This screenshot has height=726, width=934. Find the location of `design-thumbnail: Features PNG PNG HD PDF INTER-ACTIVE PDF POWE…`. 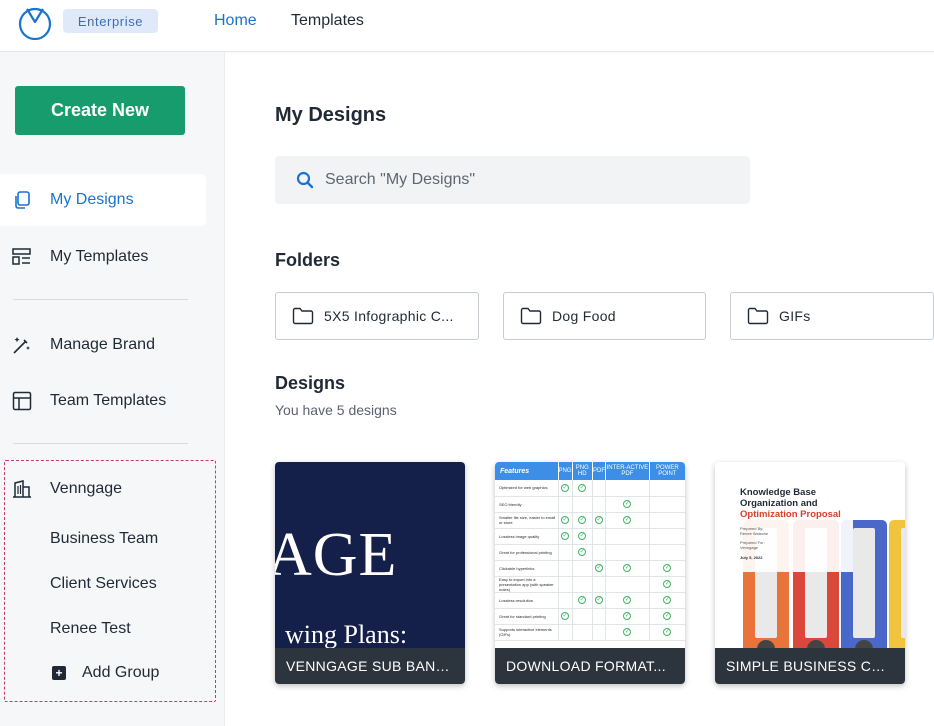

design-thumbnail: Features PNG PNG HD PDF INTER-ACTIVE PDF POWE… is located at coordinates (590, 555).